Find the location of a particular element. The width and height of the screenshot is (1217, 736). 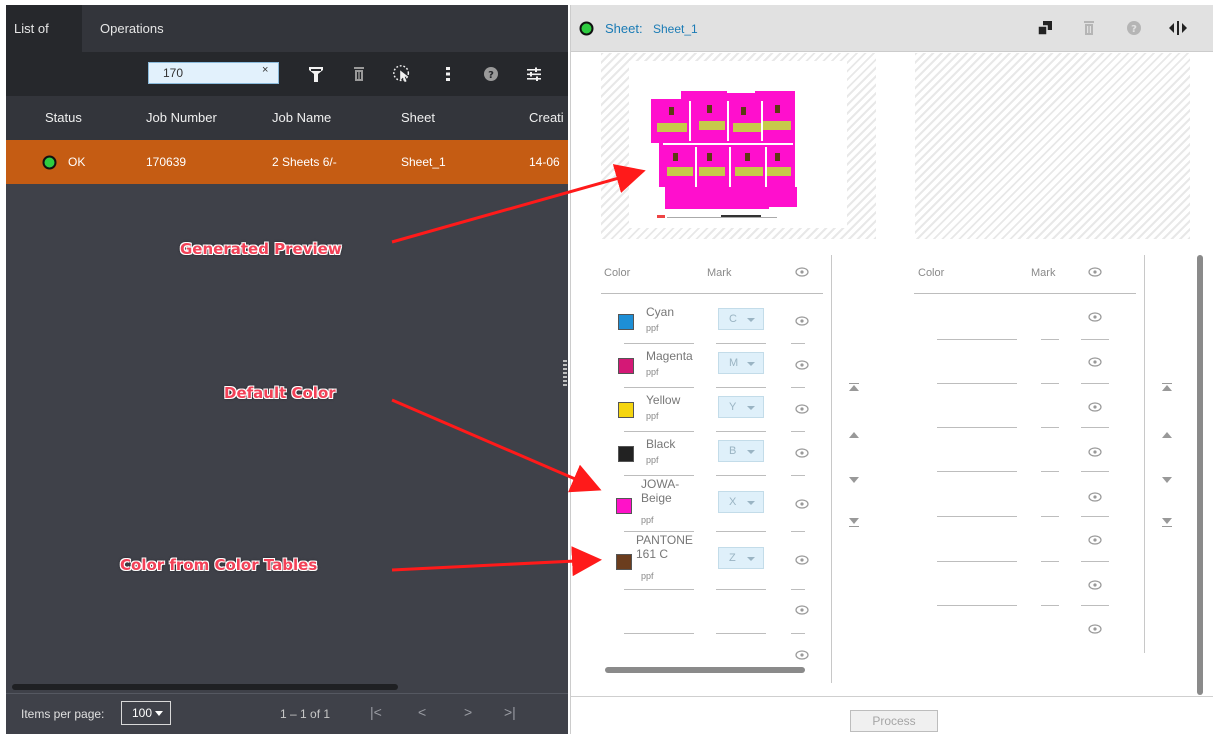

annotation-generated-preview: Generated Preview is located at coordinates (261, 249).